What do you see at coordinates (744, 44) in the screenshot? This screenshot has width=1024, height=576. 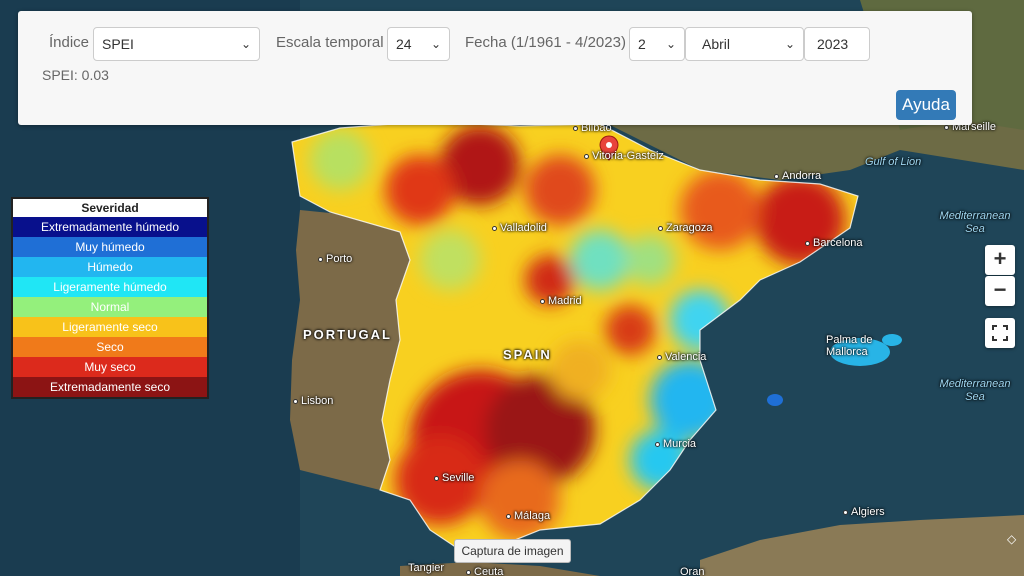 I see `month-select: Abril ⌄` at bounding box center [744, 44].